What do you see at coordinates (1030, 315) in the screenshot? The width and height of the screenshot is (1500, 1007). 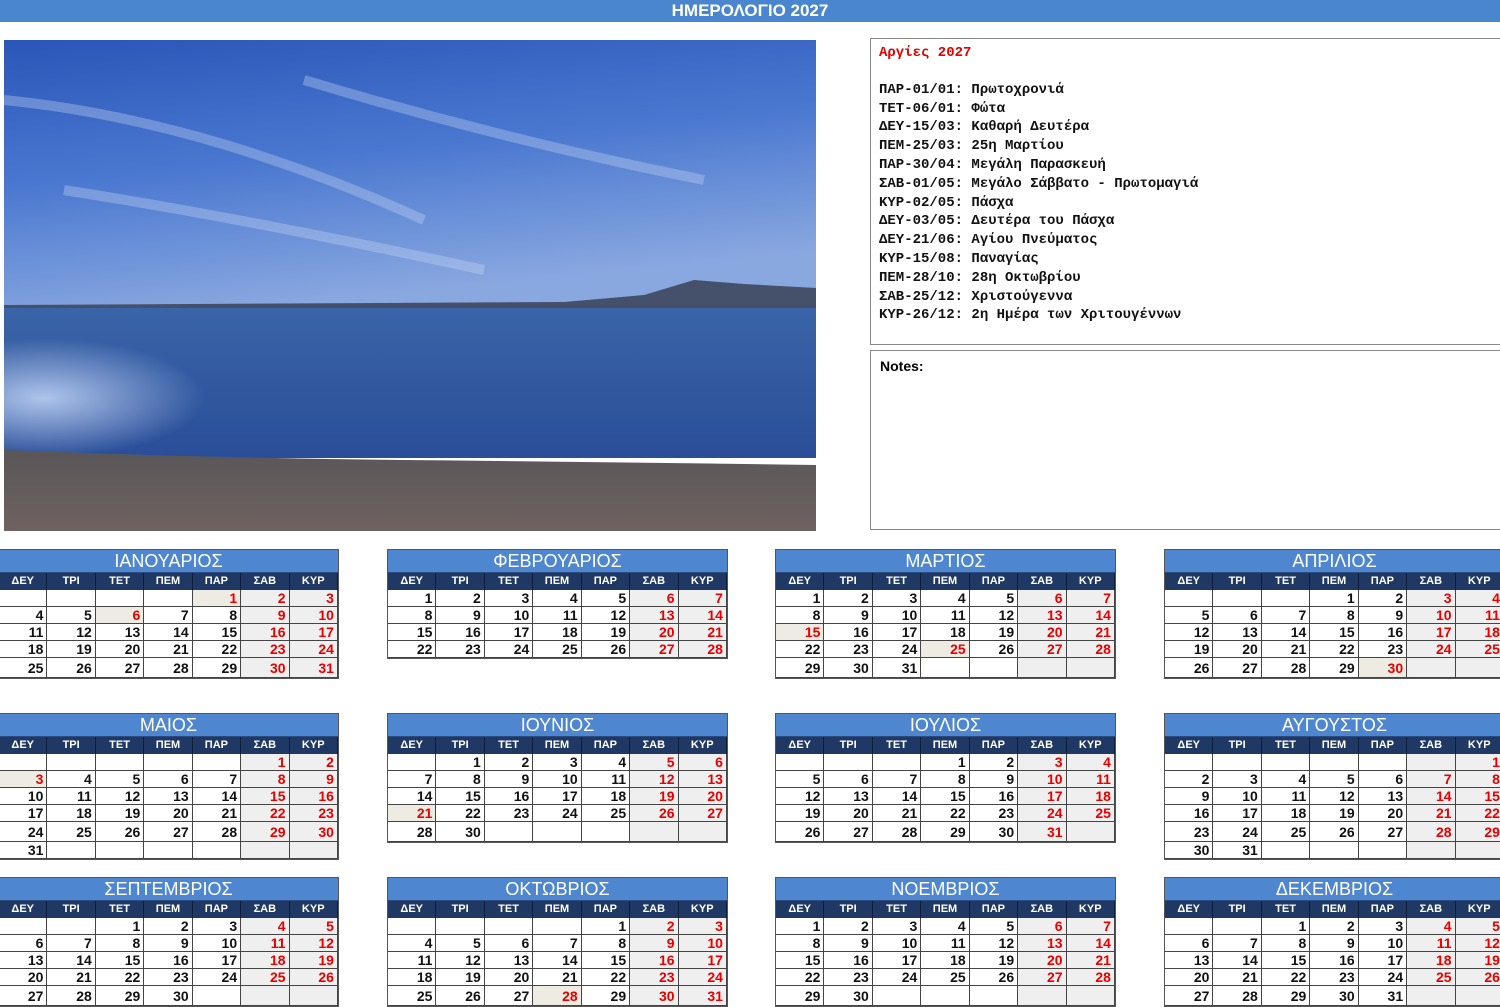 I see `holiday-item: ΚΥΡ-26/12: 2η Ημέρα των Χριτουγέννων` at bounding box center [1030, 315].